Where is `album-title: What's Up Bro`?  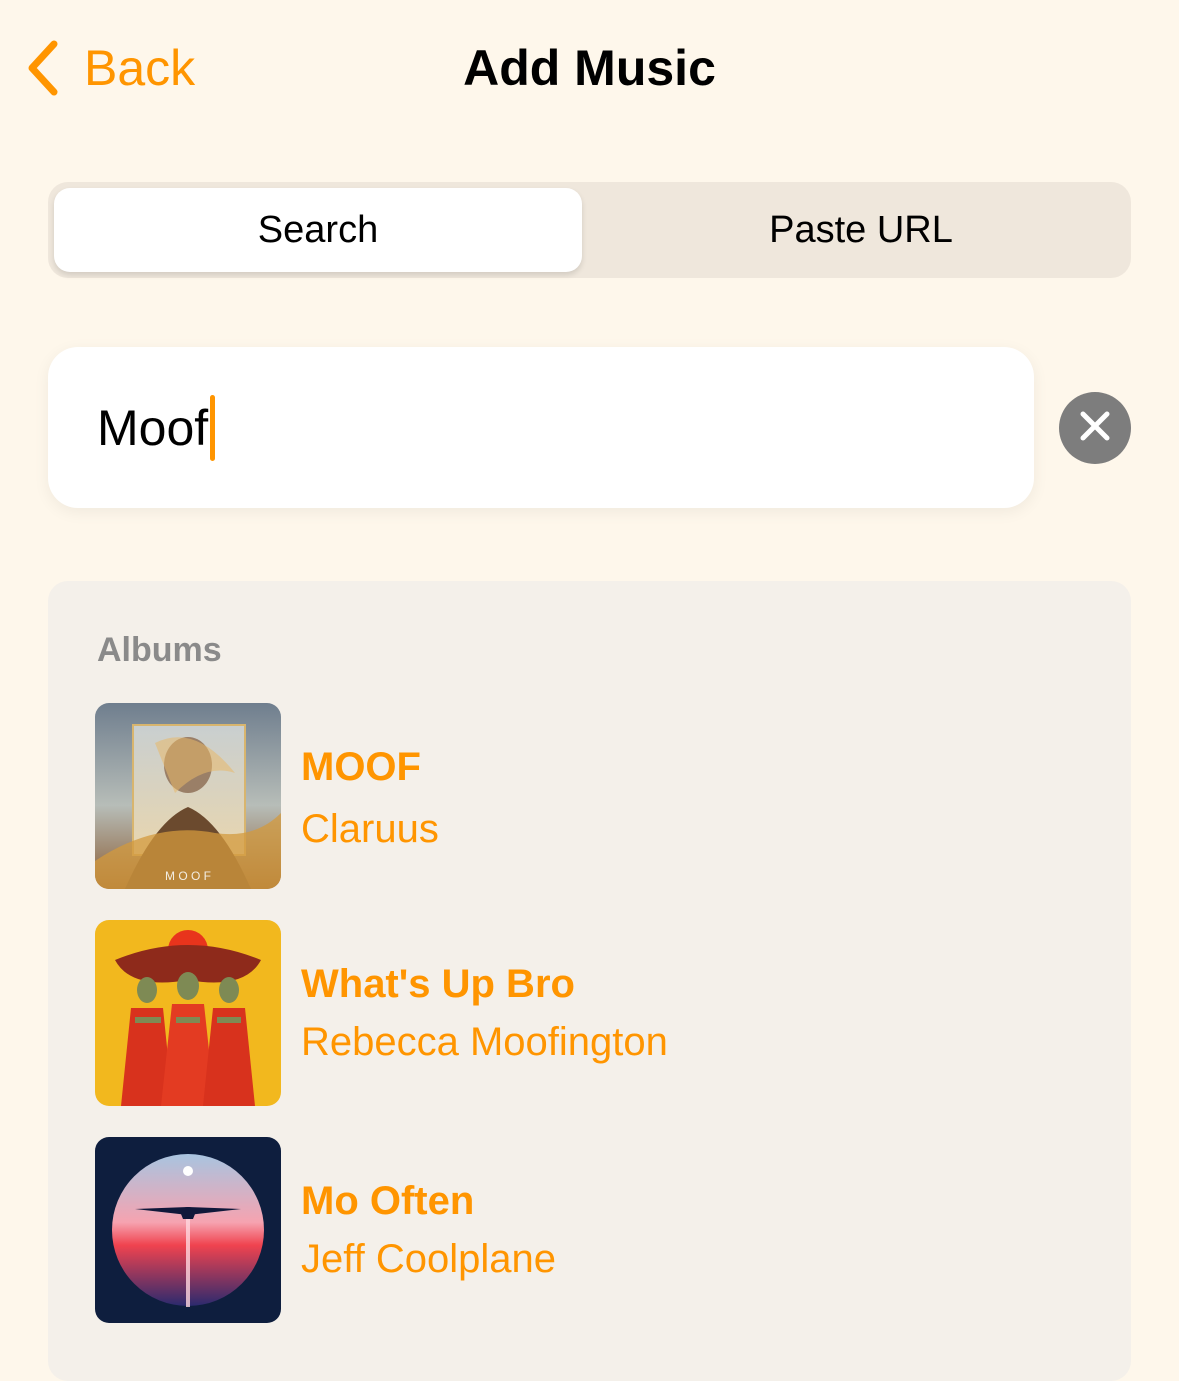
album-title: What's Up Bro is located at coordinates (438, 984).